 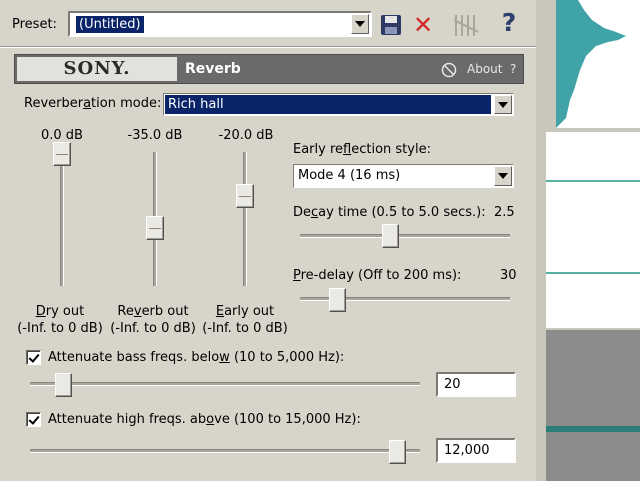 I want to click on early-reflection-value: Mode 4 (16 ms), so click(x=349, y=175).